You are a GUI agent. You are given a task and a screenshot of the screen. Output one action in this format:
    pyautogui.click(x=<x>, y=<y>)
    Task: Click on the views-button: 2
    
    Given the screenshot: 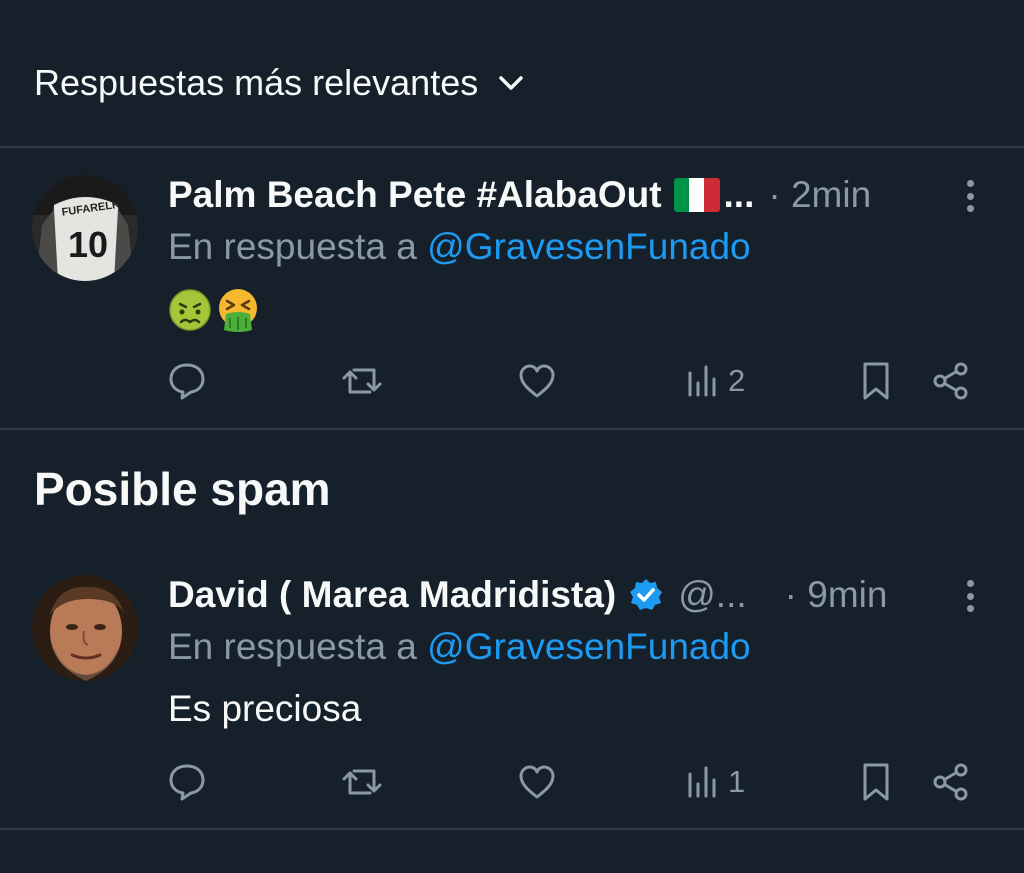 What is the action you would take?
    pyautogui.click(x=715, y=381)
    